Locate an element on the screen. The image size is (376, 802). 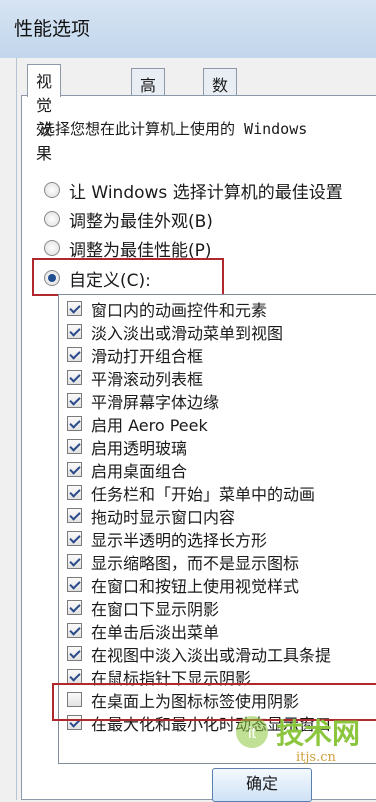
ok-button: 确定 is located at coordinates (262, 785).